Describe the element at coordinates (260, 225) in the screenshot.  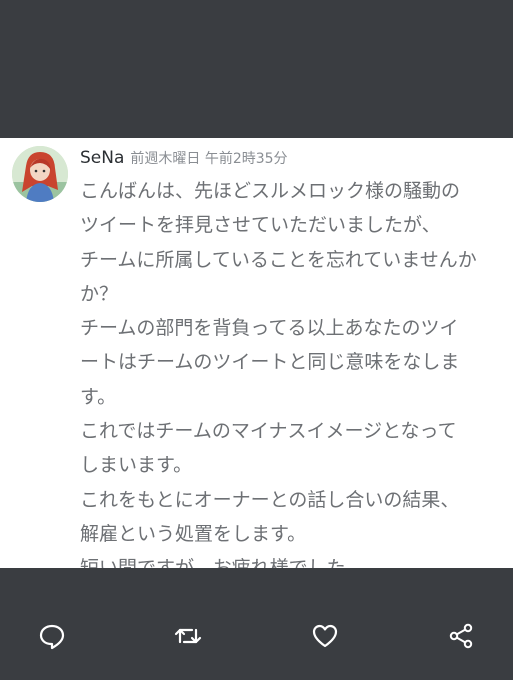
I see `tweet-line: ツイートを拝見させていただいましたが、` at that location.